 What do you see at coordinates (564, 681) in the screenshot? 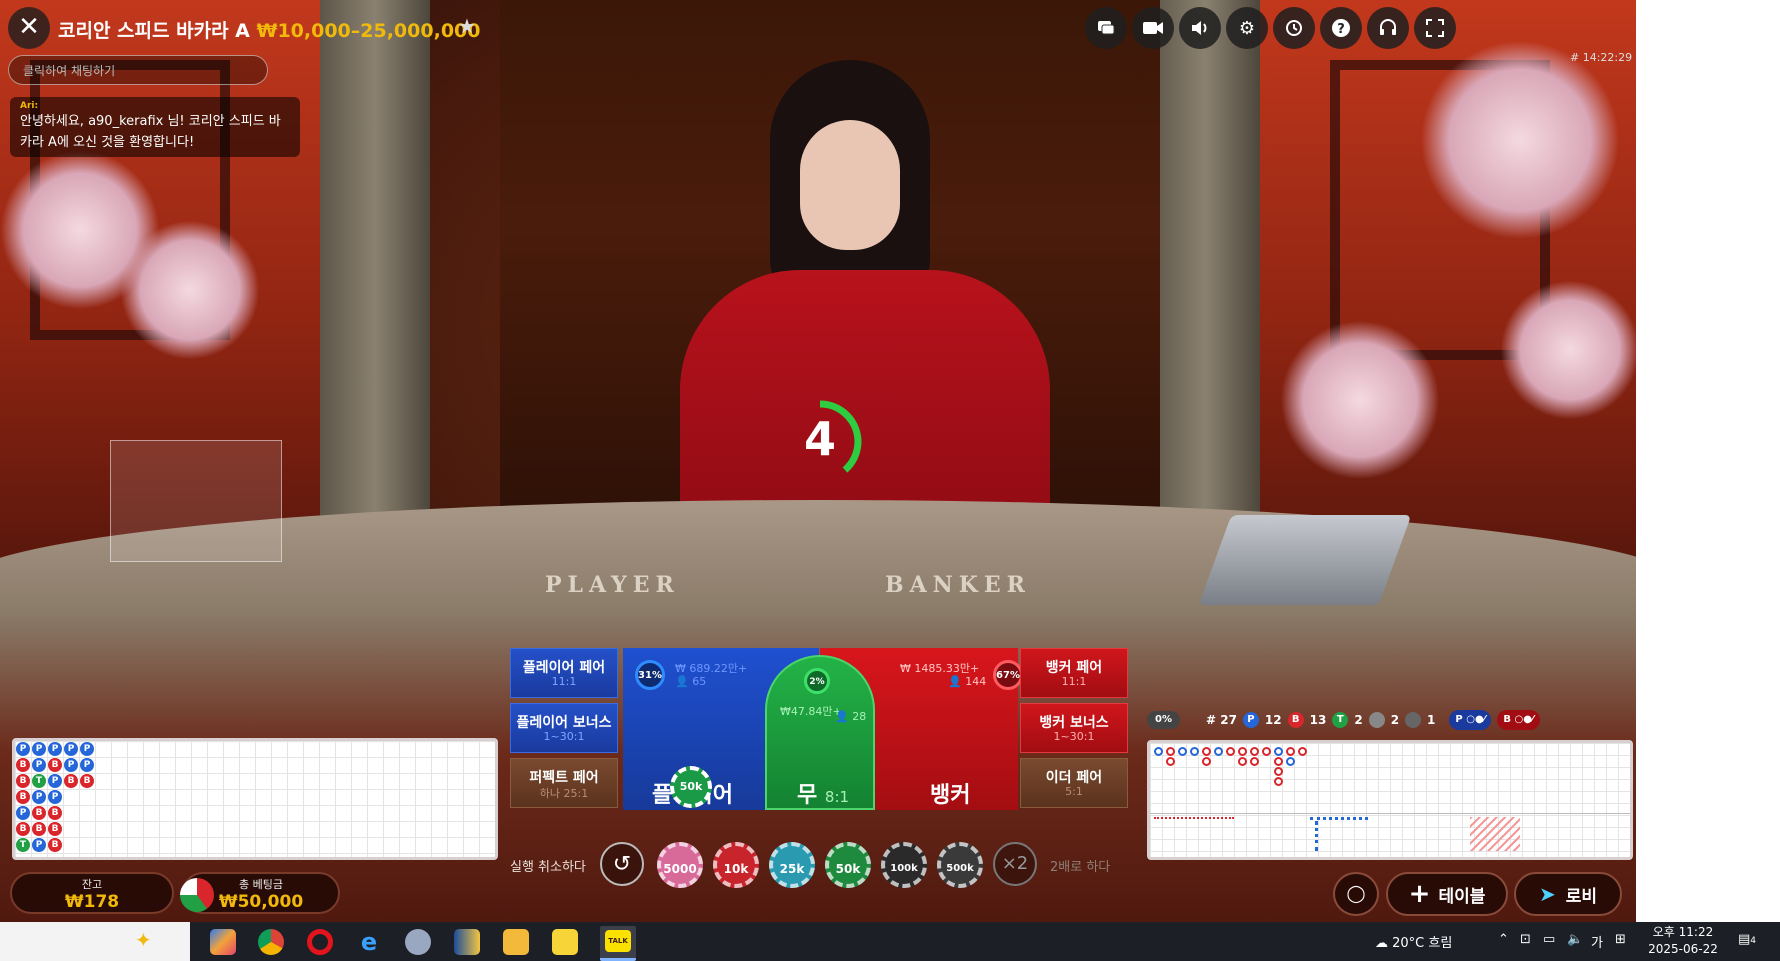
I see `player-pair-odds: 11:1` at bounding box center [564, 681].